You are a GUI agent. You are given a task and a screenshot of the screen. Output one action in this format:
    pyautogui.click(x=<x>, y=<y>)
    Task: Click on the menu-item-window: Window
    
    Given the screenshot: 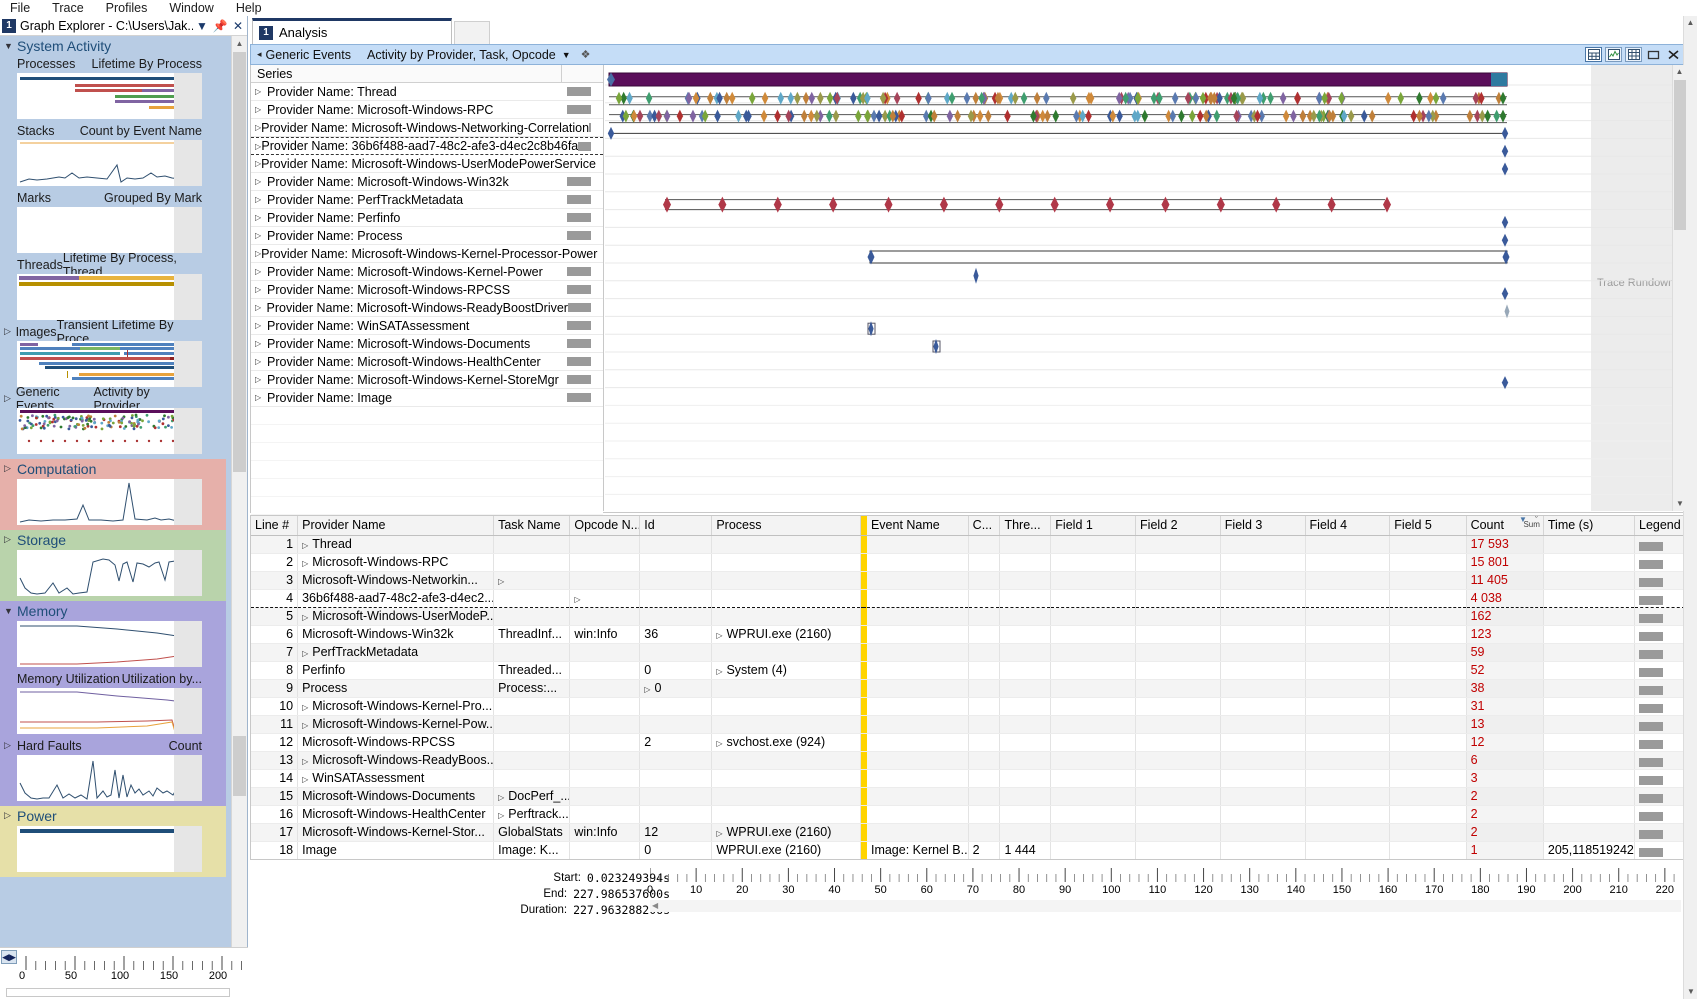 What is the action you would take?
    pyautogui.click(x=197, y=8)
    